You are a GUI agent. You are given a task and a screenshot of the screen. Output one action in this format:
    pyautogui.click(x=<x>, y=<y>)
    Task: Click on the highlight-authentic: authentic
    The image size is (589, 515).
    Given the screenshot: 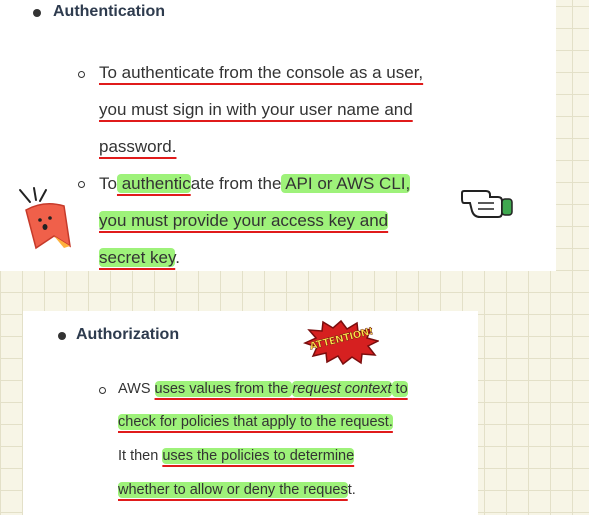 What is the action you would take?
    pyautogui.click(x=153, y=183)
    